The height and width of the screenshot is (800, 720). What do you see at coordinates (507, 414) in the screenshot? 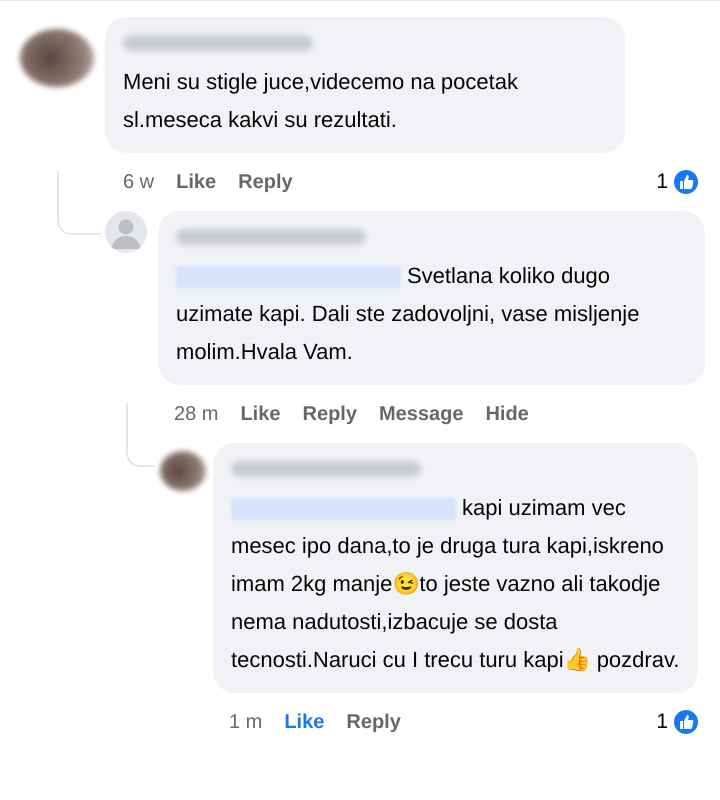
I see `hide-link: Hide` at bounding box center [507, 414].